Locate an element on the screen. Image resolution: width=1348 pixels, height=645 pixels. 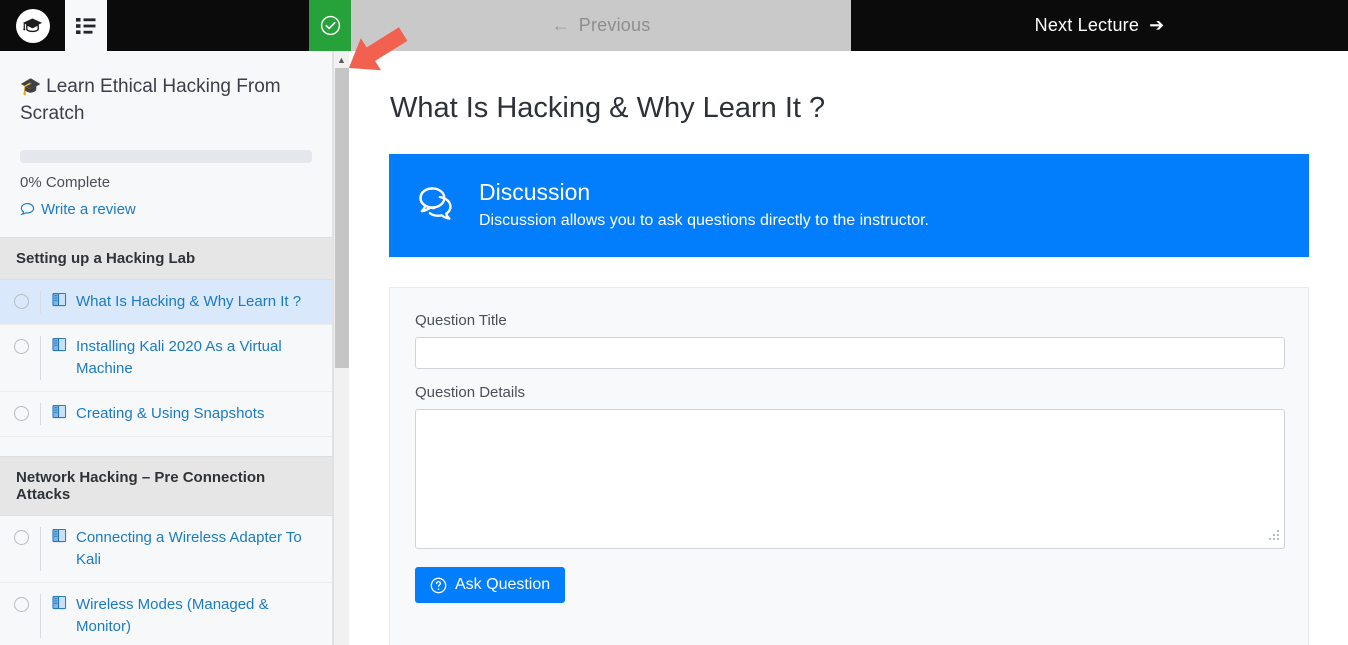
sidebar-lesson-item: What Is Hacking & Why Learn It ? is located at coordinates (166, 302).